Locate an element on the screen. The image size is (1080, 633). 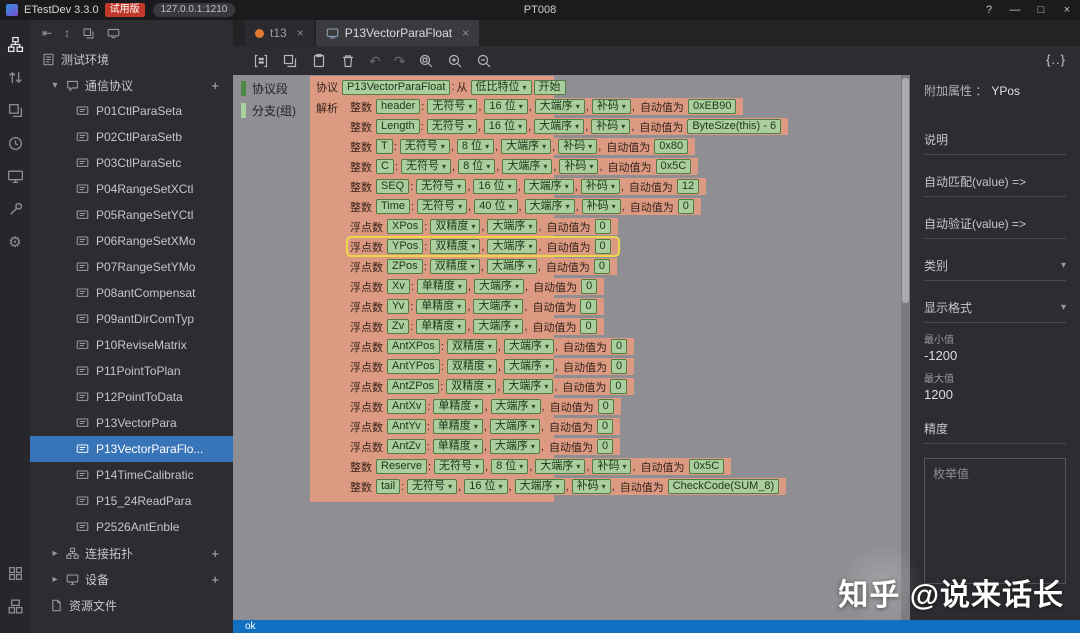
tree-group-protocols: ▾ 通信协议 + is located at coordinates (131, 85).